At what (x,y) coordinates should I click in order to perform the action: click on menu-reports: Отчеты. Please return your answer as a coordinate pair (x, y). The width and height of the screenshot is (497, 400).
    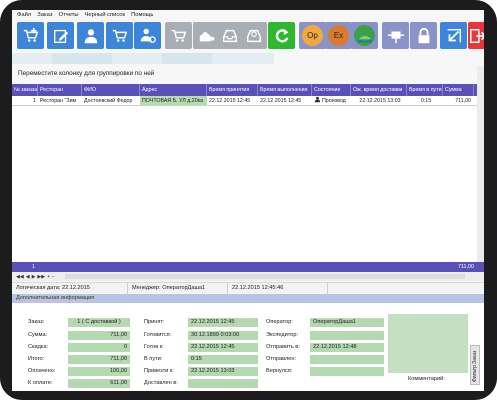
    Looking at the image, I should click on (68, 15).